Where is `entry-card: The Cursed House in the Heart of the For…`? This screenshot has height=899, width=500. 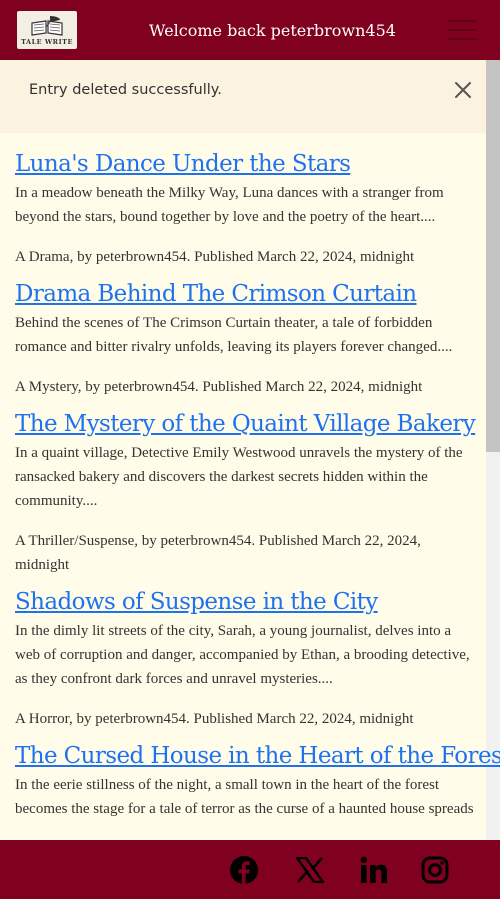
entry-card: The Cursed House in the Heart of the For… is located at coordinates (257, 780).